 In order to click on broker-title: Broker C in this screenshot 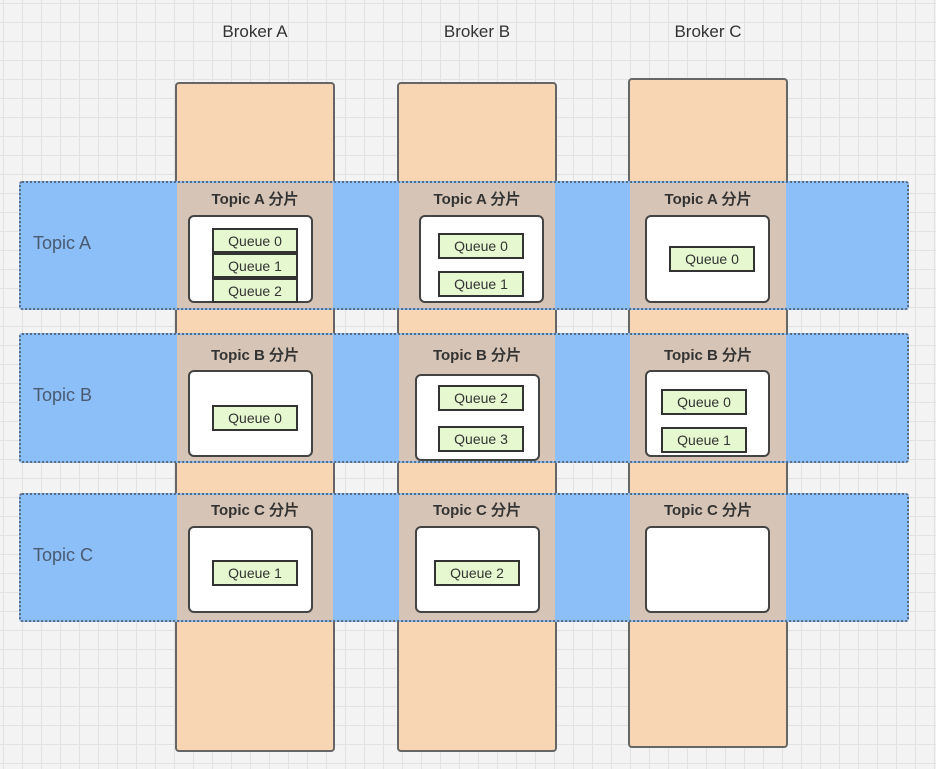, I will do `click(708, 31)`.